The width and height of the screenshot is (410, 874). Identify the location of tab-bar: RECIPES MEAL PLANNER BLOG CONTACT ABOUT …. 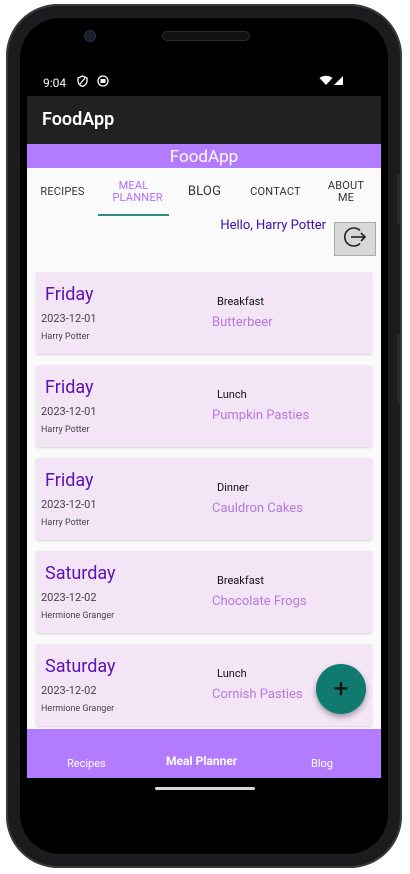
(204, 192).